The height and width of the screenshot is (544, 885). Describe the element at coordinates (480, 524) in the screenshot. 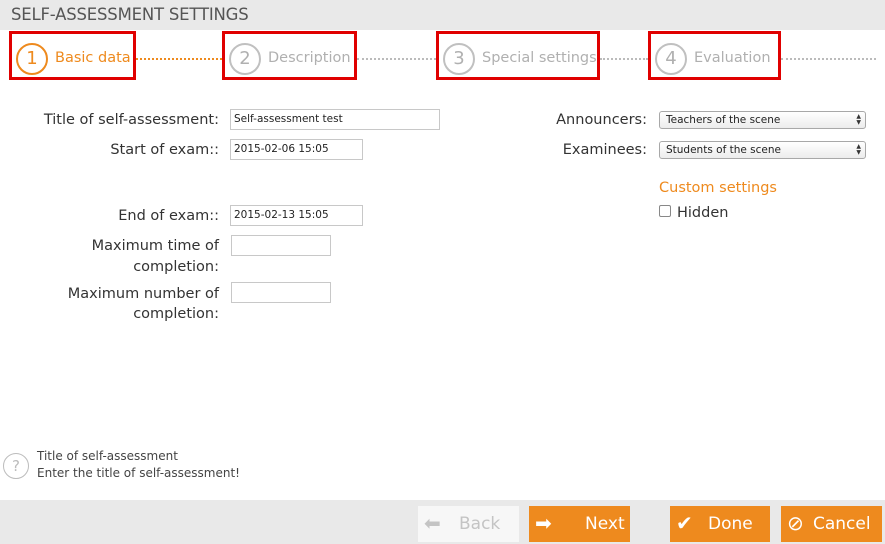

I see `back-button-label: Back` at that location.